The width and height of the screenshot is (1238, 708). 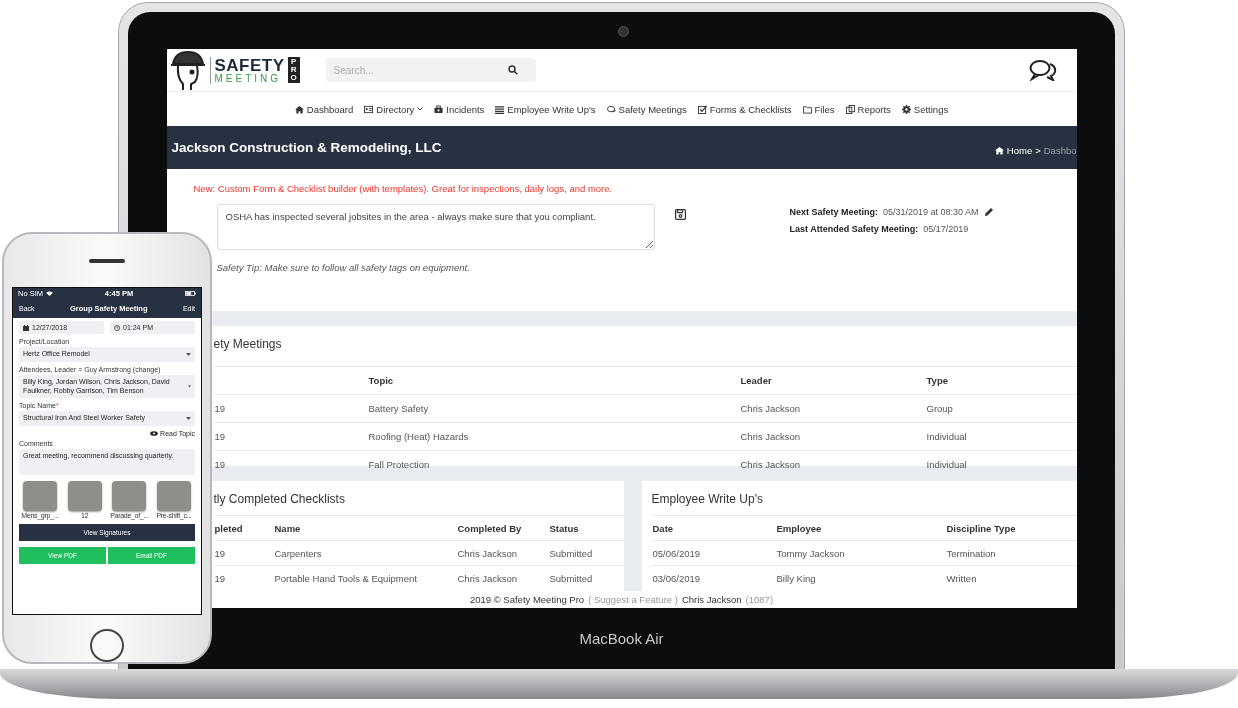 I want to click on documents-icon, so click(x=850, y=109).